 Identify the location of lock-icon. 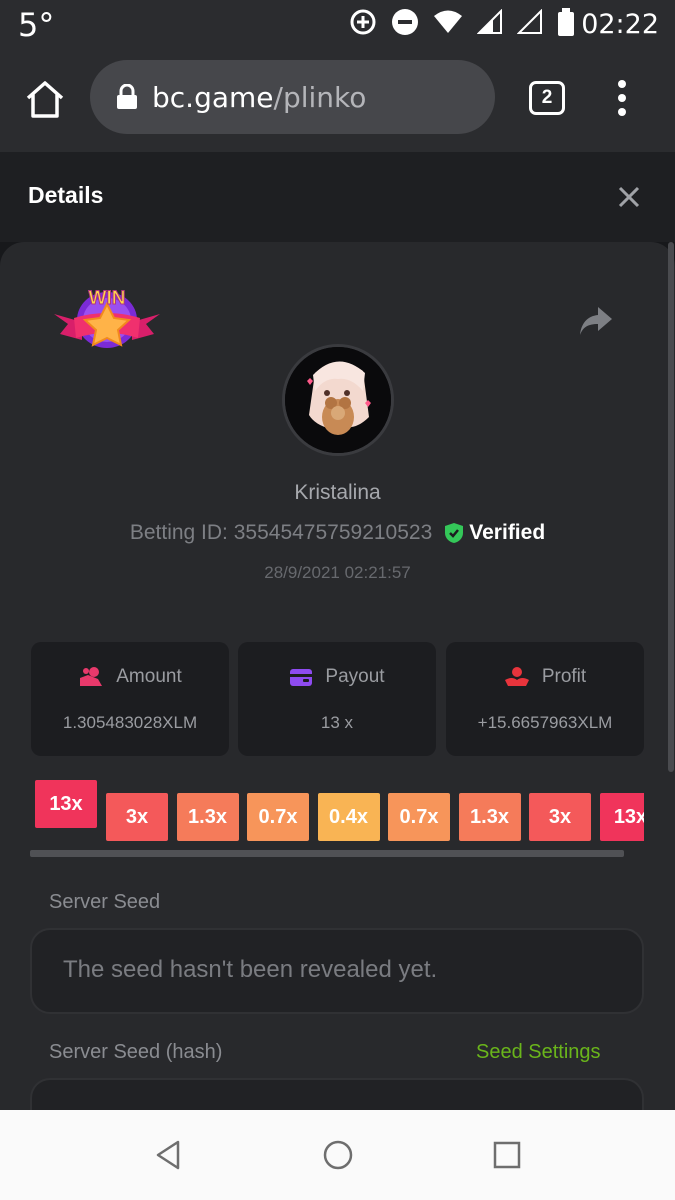
(127, 96).